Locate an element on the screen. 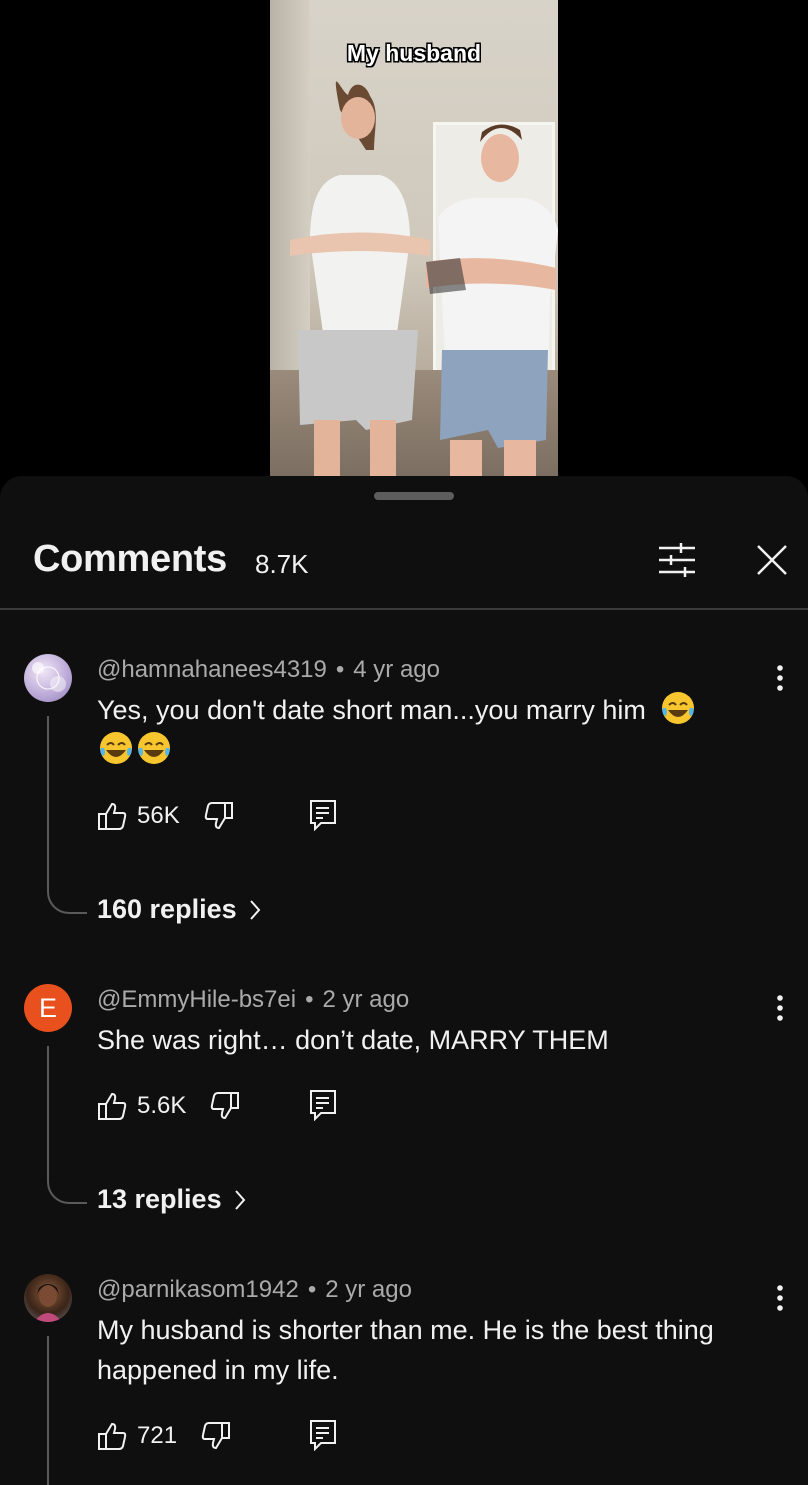 This screenshot has height=1485, width=808. replies-count: 160 replies is located at coordinates (167, 909).